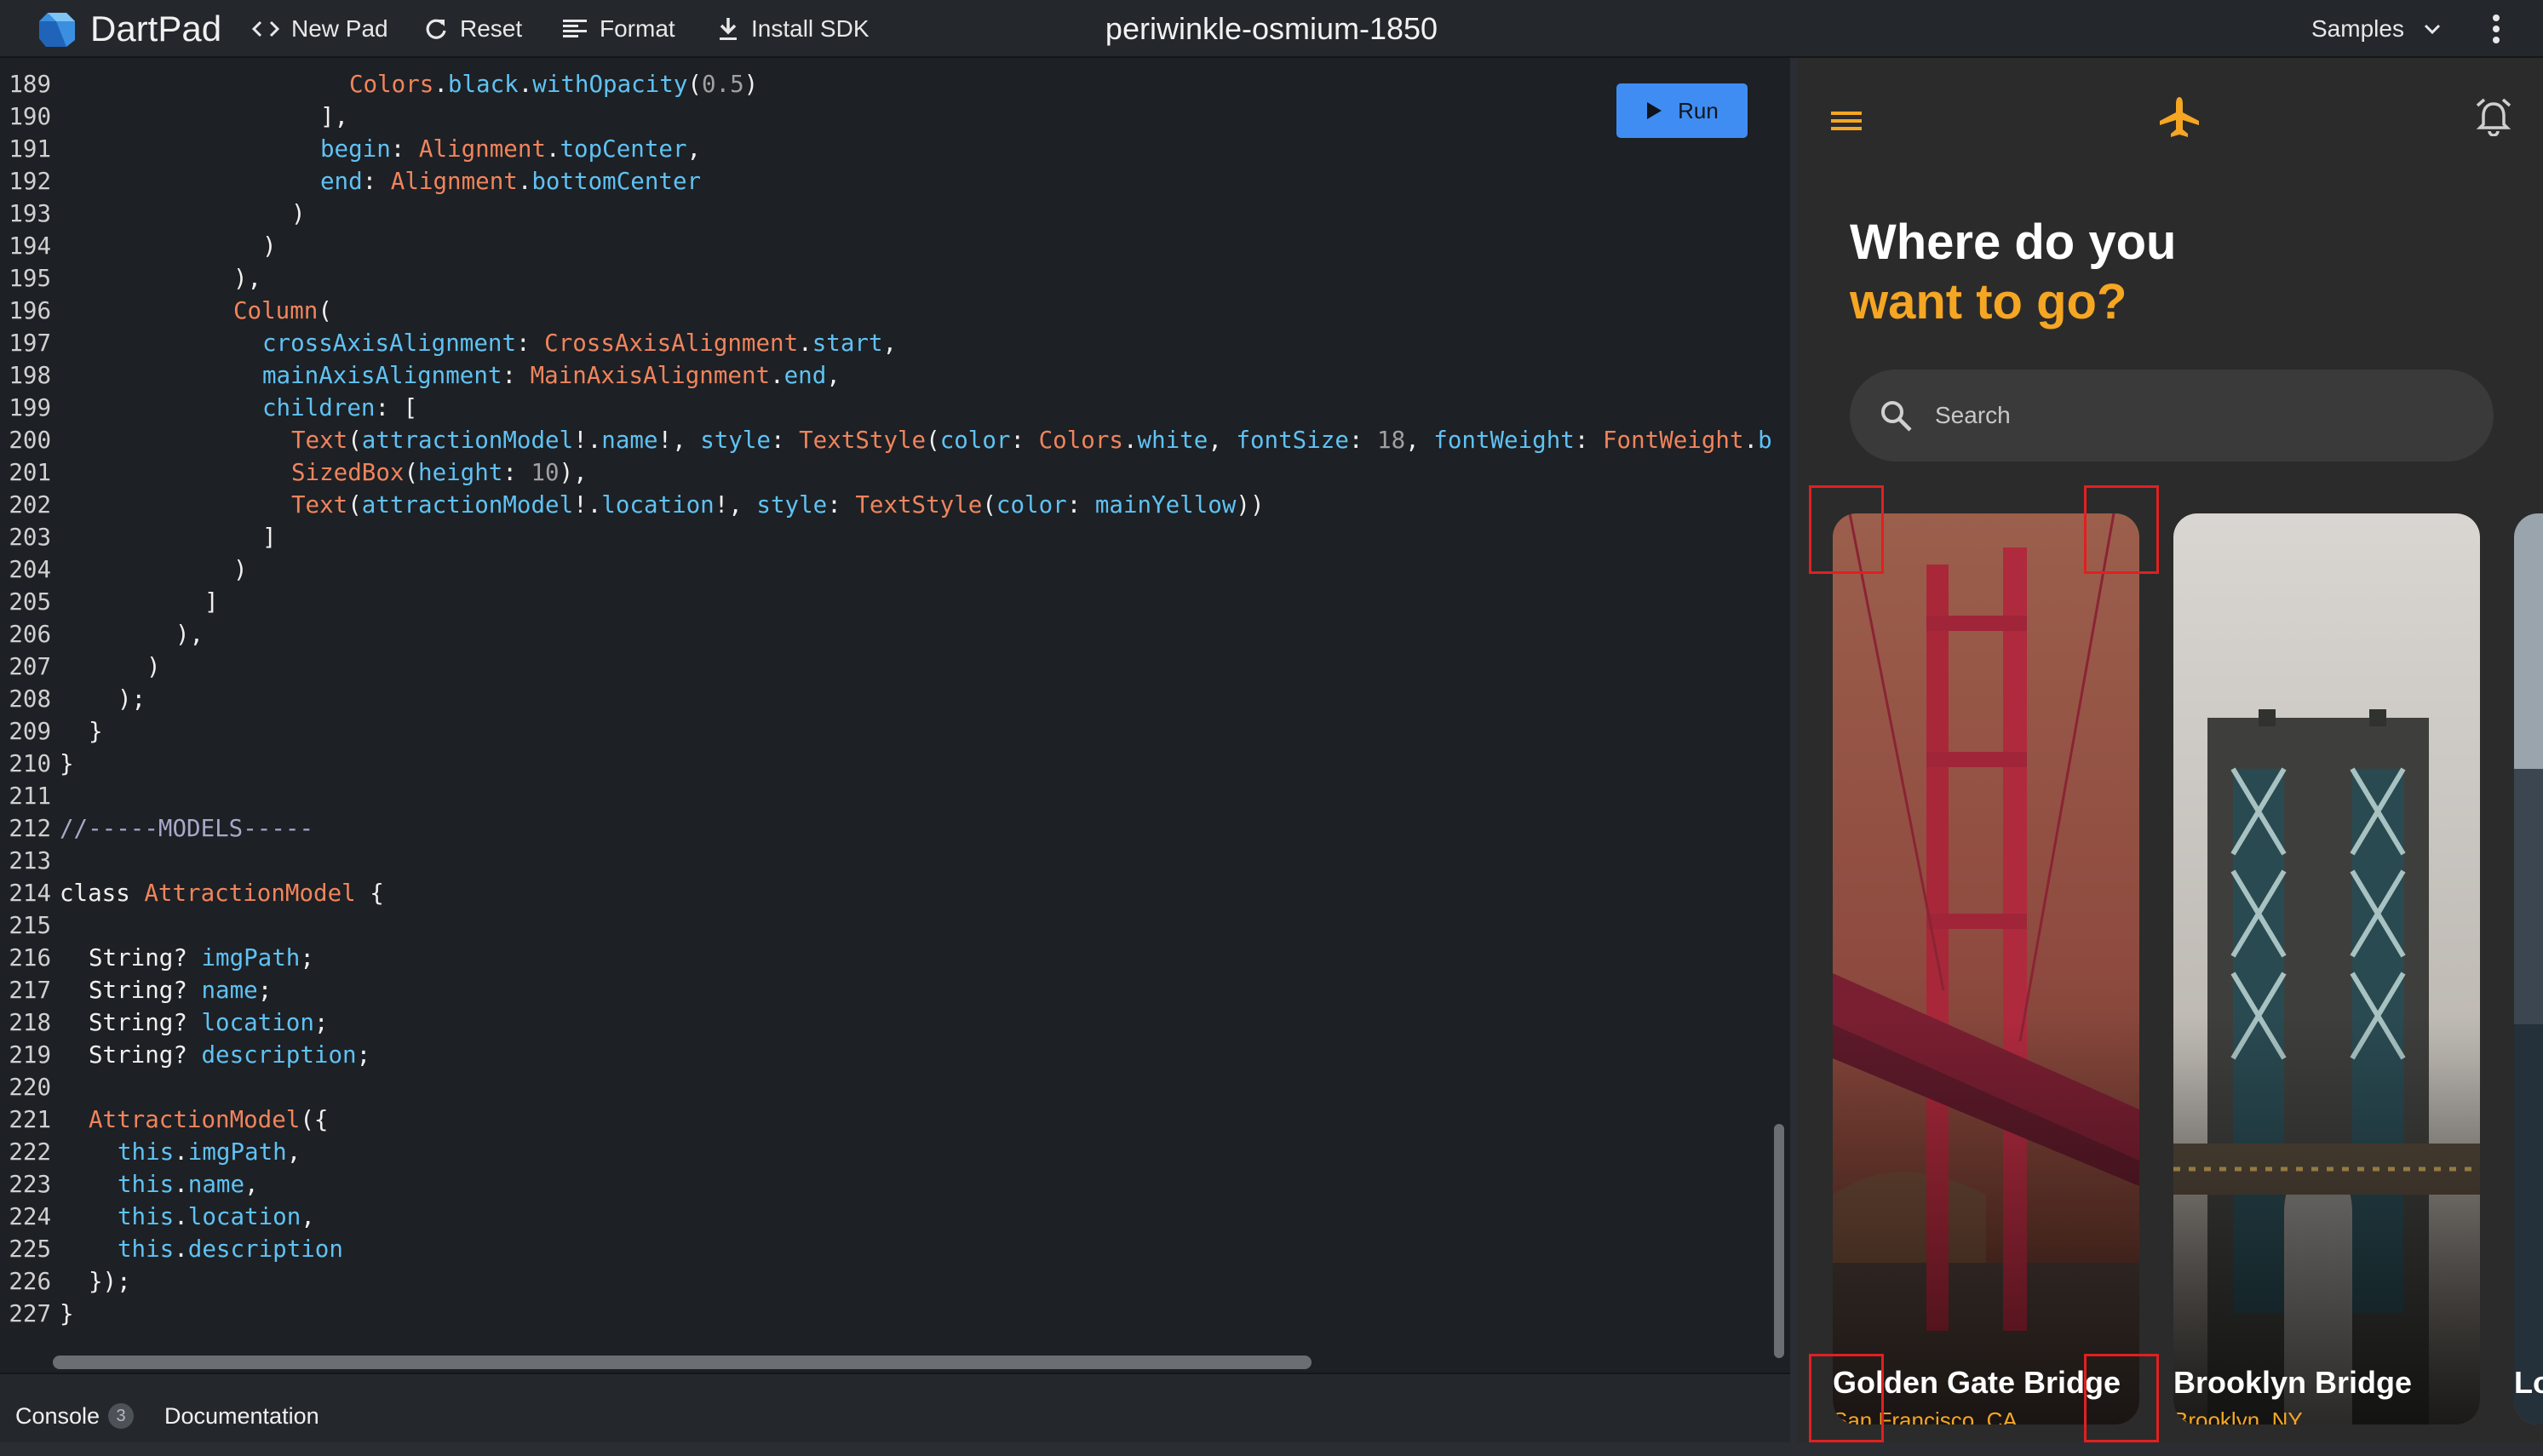 The height and width of the screenshot is (1456, 2543). I want to click on alarm-bell-icon, so click(2493, 117).